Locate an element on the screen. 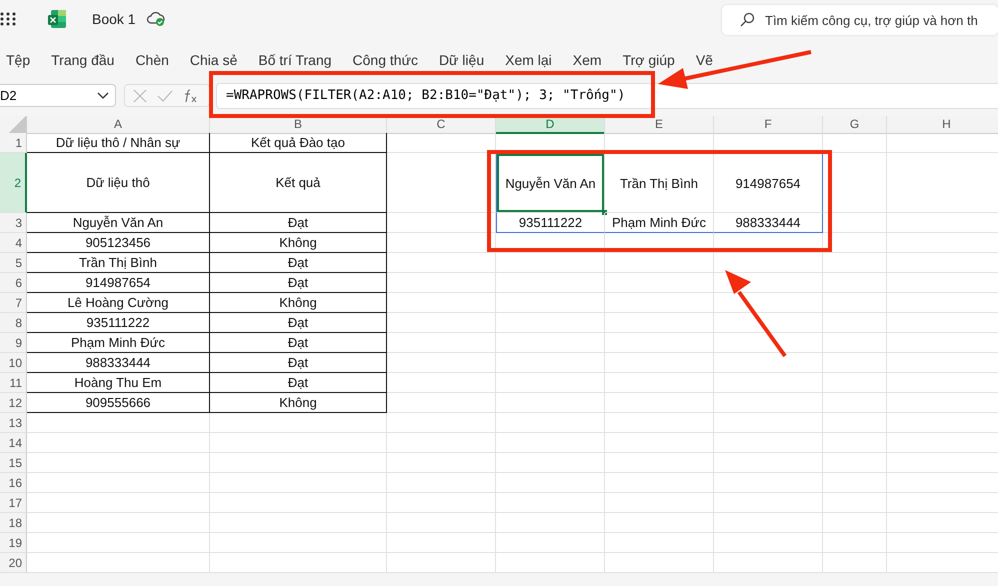  row-header: 2 is located at coordinates (13, 183).